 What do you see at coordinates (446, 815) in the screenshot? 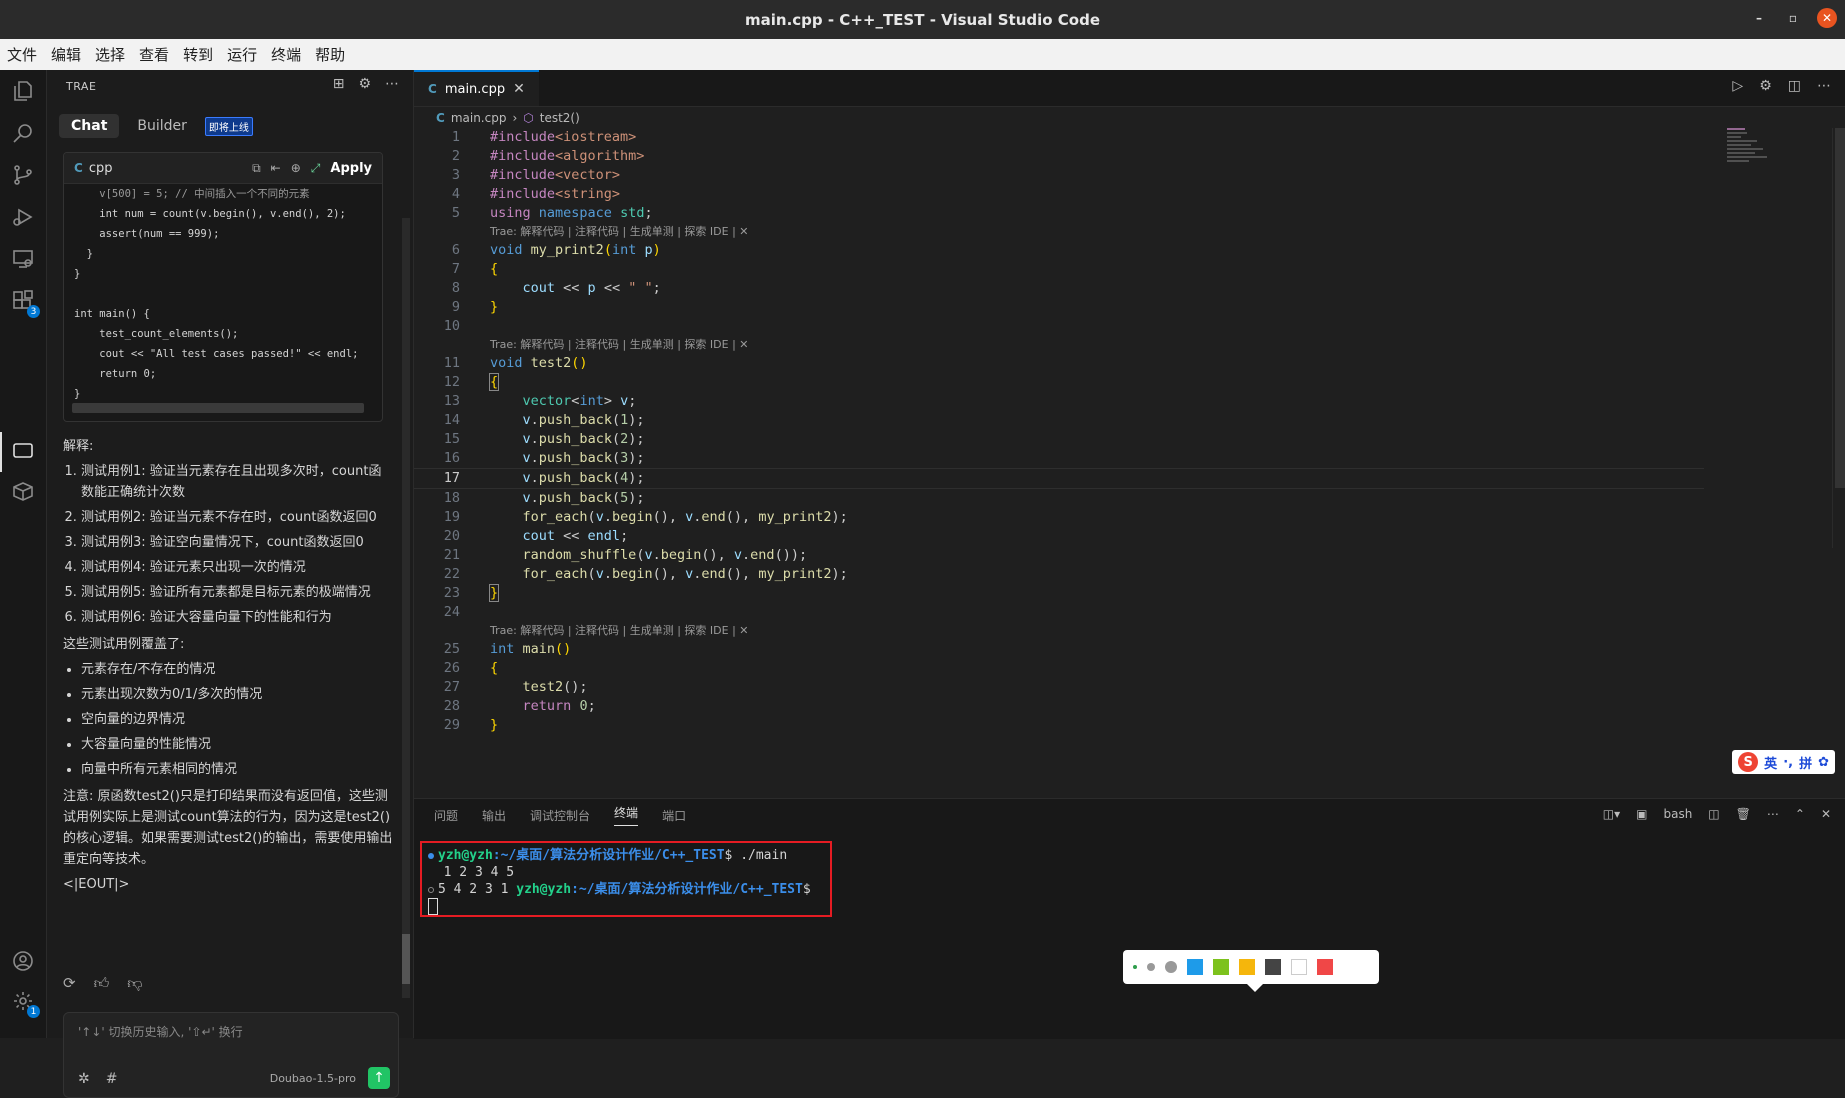
I see `tab-problems: 问题` at bounding box center [446, 815].